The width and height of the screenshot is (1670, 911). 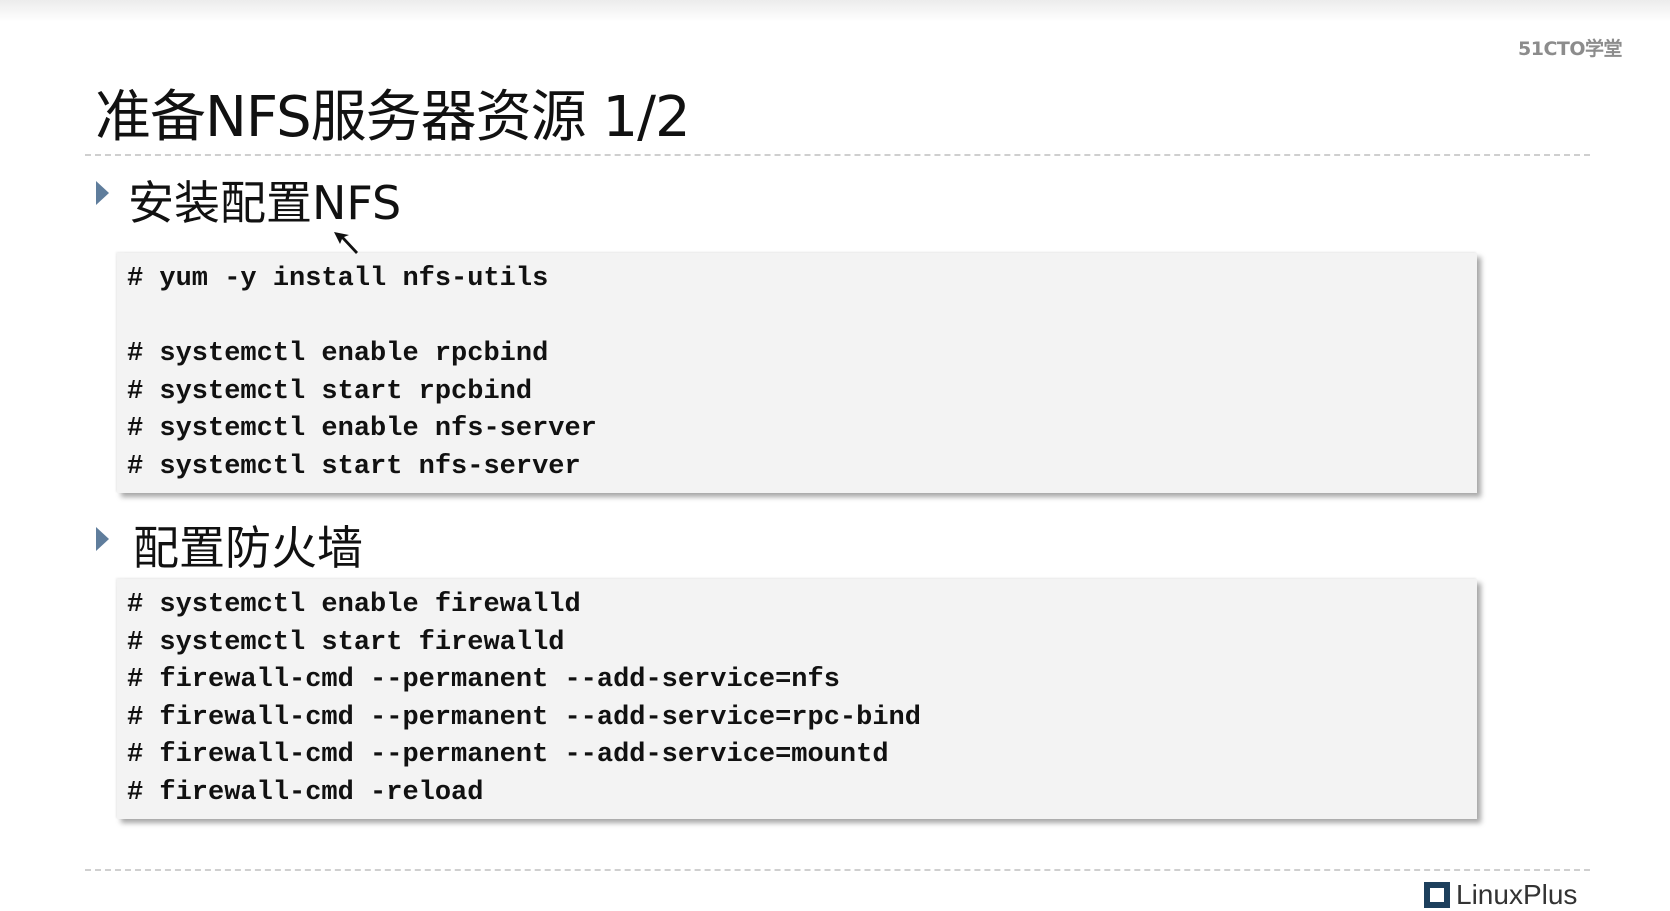 I want to click on code-line: # systemctl start rpcbind, so click(x=330, y=391).